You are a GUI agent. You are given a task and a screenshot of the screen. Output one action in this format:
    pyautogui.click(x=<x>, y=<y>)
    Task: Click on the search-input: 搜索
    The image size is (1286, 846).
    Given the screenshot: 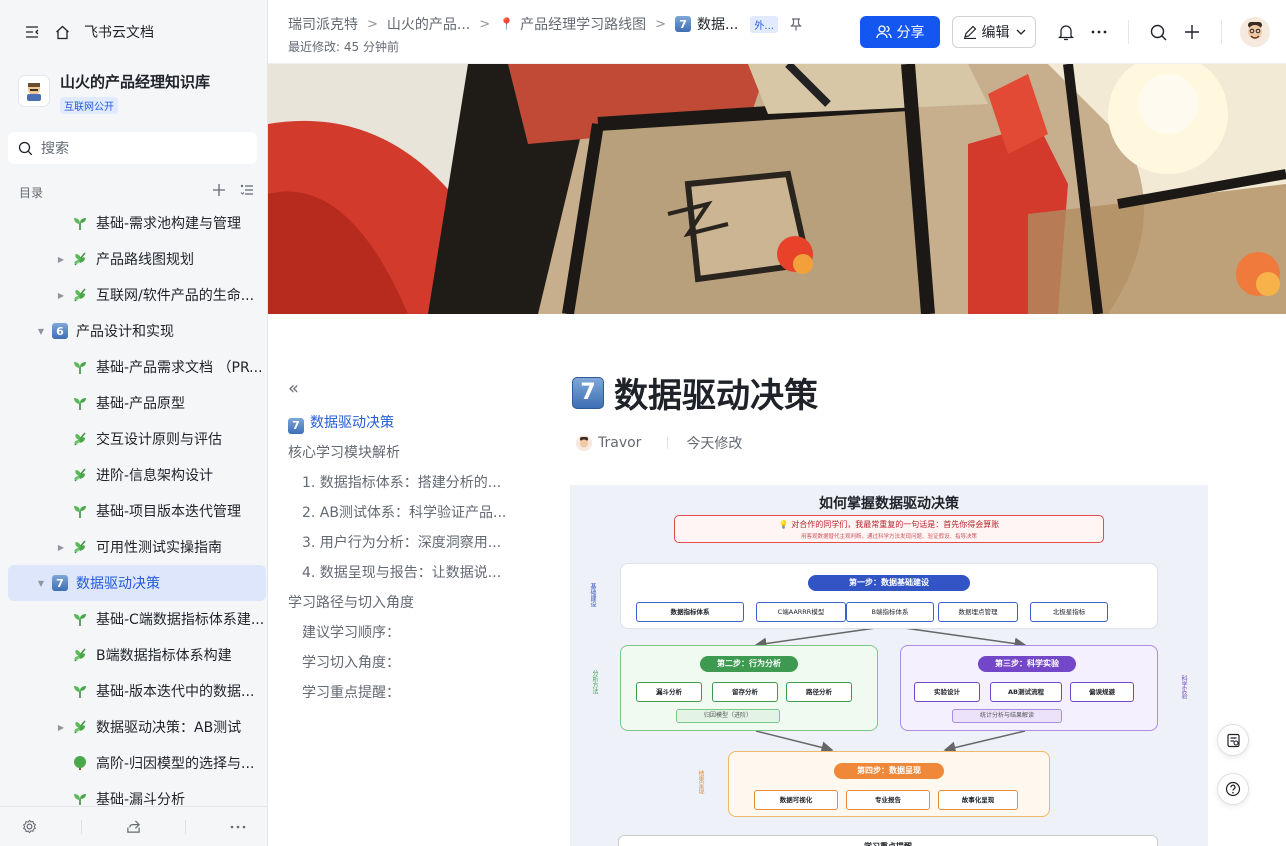 What is the action you would take?
    pyautogui.click(x=132, y=148)
    